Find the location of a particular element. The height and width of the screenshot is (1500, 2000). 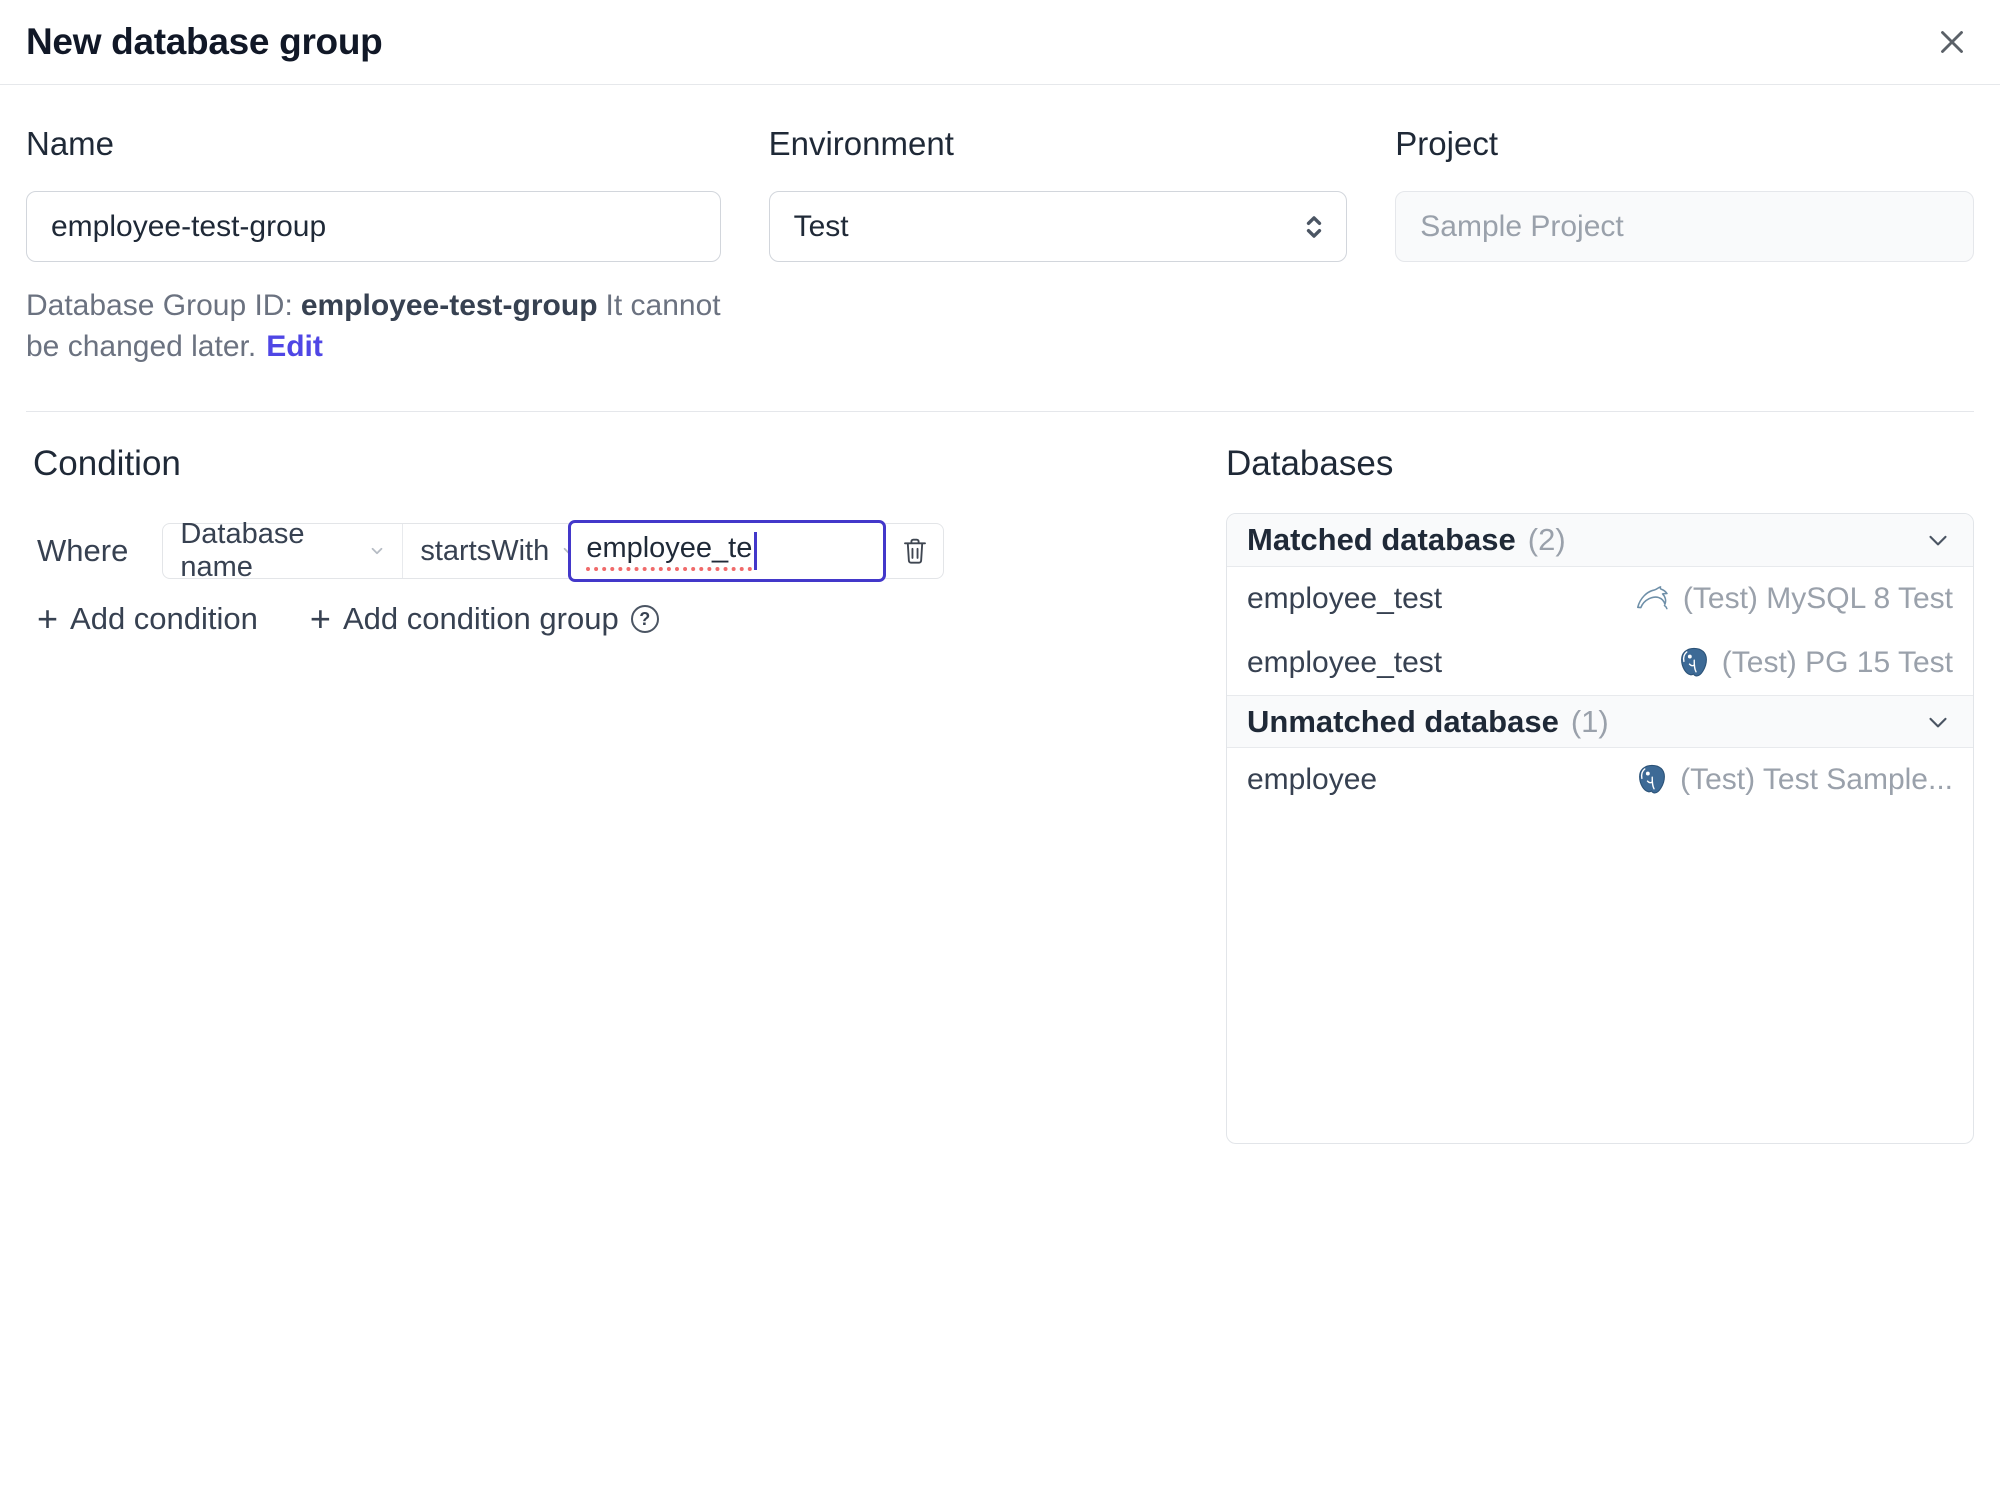

edit-group-id-link: Edit is located at coordinates (294, 346).